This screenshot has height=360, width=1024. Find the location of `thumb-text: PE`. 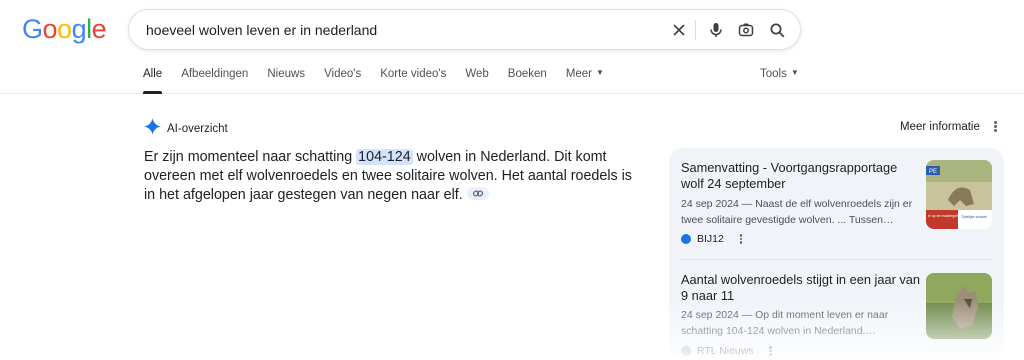

thumb-text: PE is located at coordinates (933, 172).